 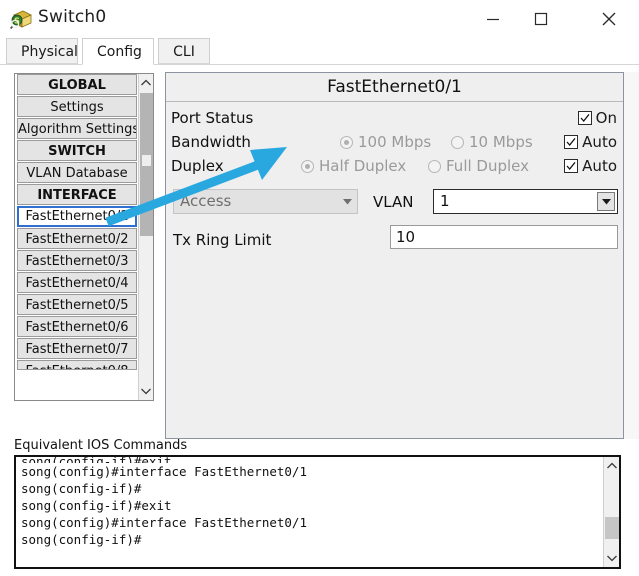 What do you see at coordinates (599, 142) in the screenshot?
I see `bandwidth-auto-label: Auto` at bounding box center [599, 142].